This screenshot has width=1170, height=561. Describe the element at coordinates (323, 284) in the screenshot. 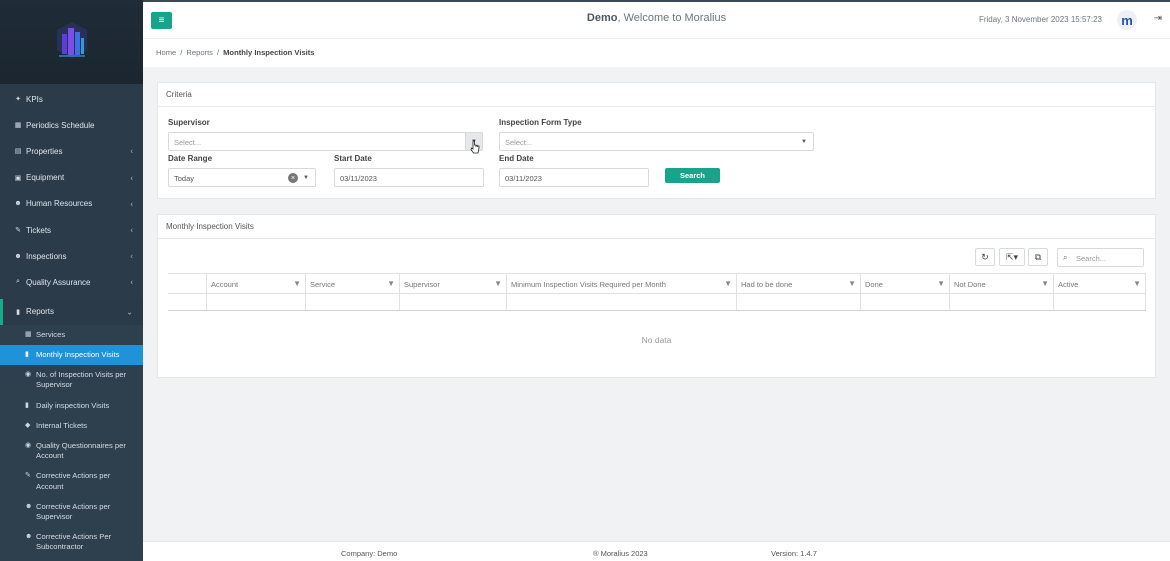

I see `column-header-label: Service` at that location.